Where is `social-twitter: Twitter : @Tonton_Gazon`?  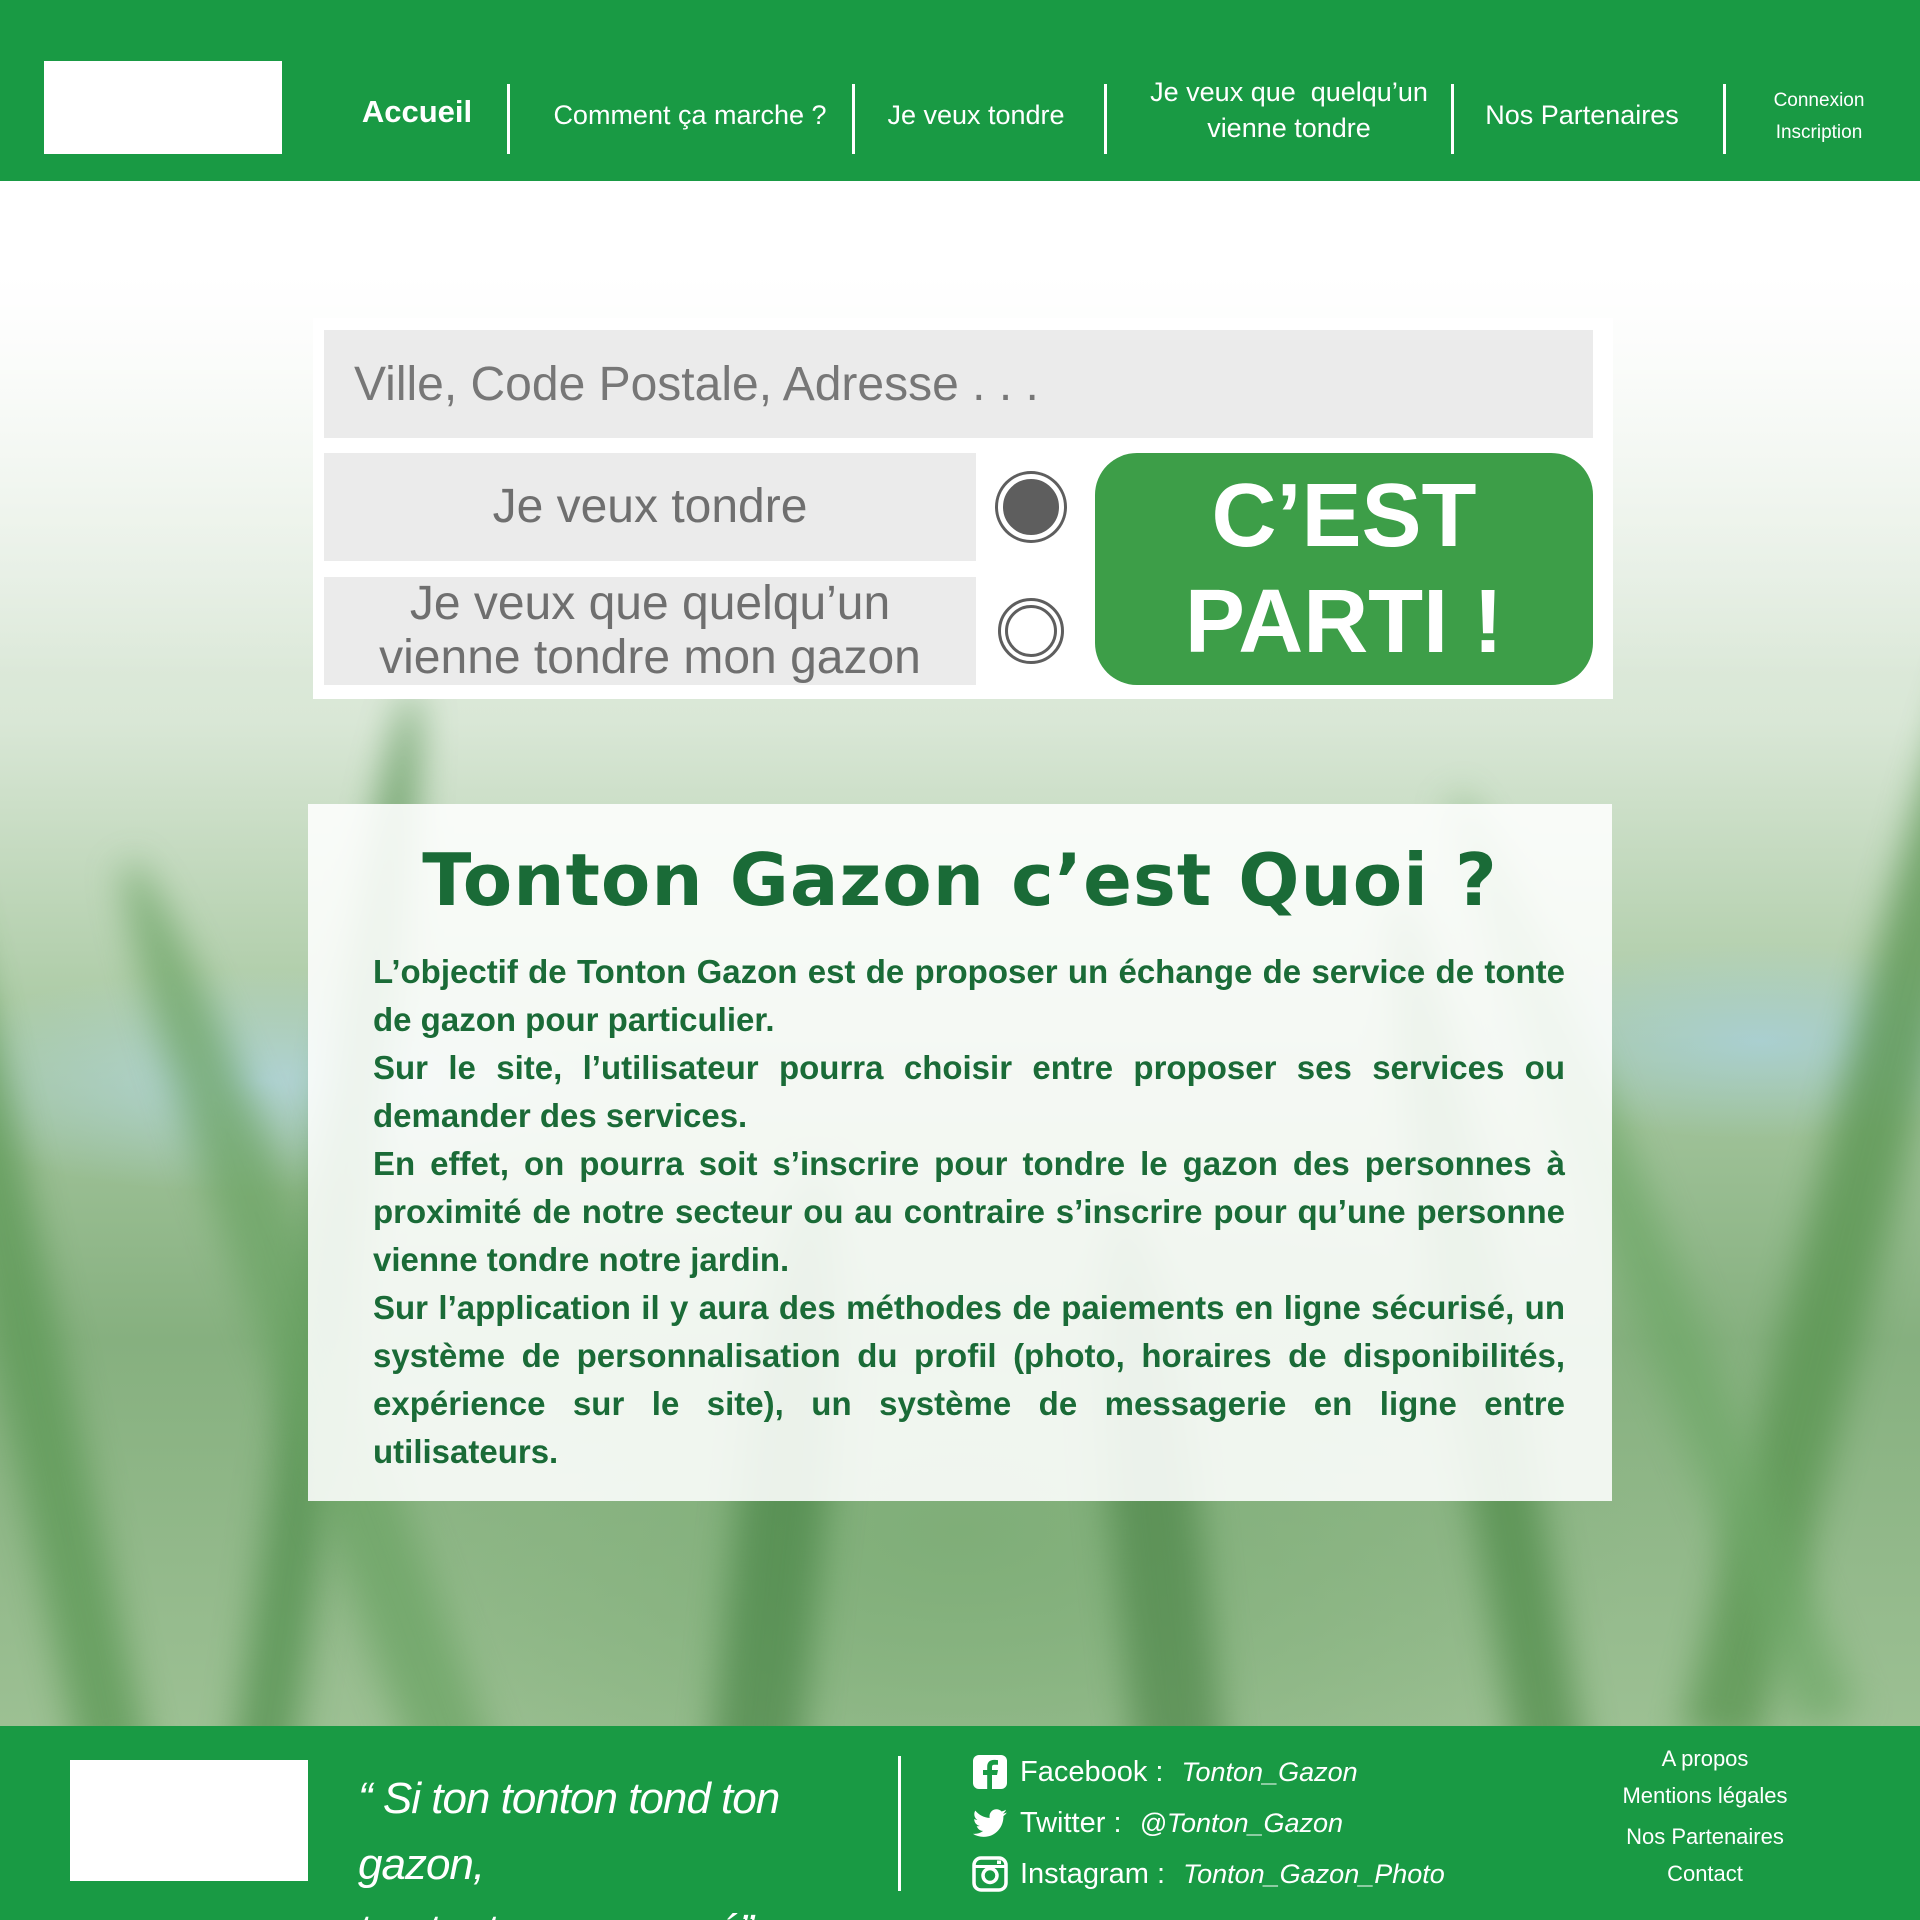
social-twitter: Twitter : @Tonton_Gazon is located at coordinates (1156, 1823).